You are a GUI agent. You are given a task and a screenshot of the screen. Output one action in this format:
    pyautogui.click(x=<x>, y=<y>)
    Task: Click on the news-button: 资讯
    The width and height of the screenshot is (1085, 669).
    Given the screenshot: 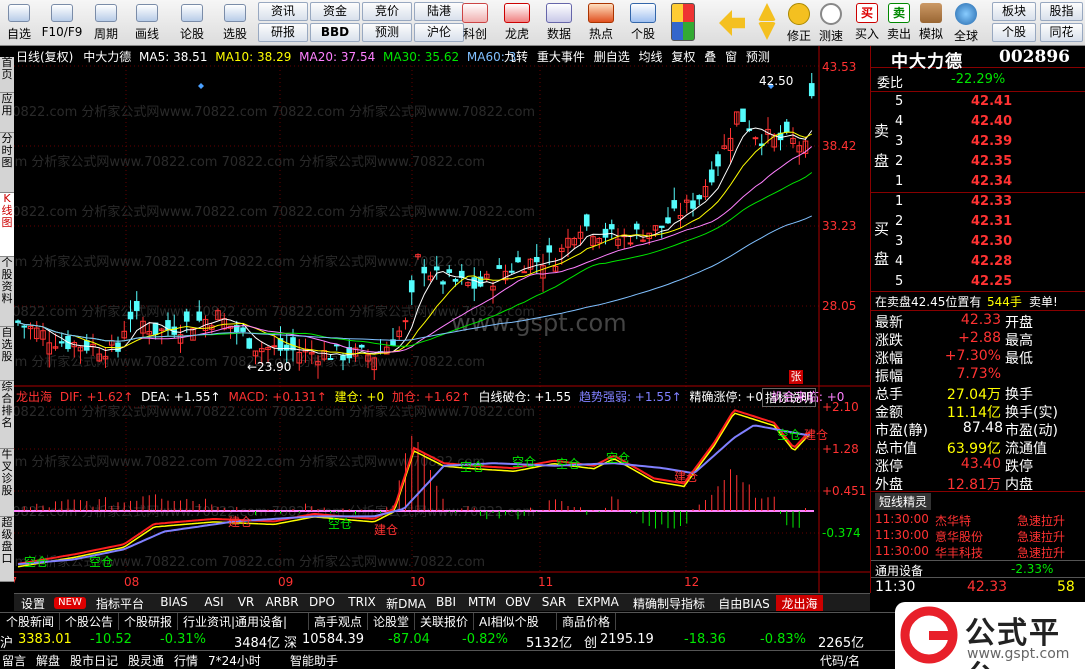 What is the action you would take?
    pyautogui.click(x=283, y=11)
    